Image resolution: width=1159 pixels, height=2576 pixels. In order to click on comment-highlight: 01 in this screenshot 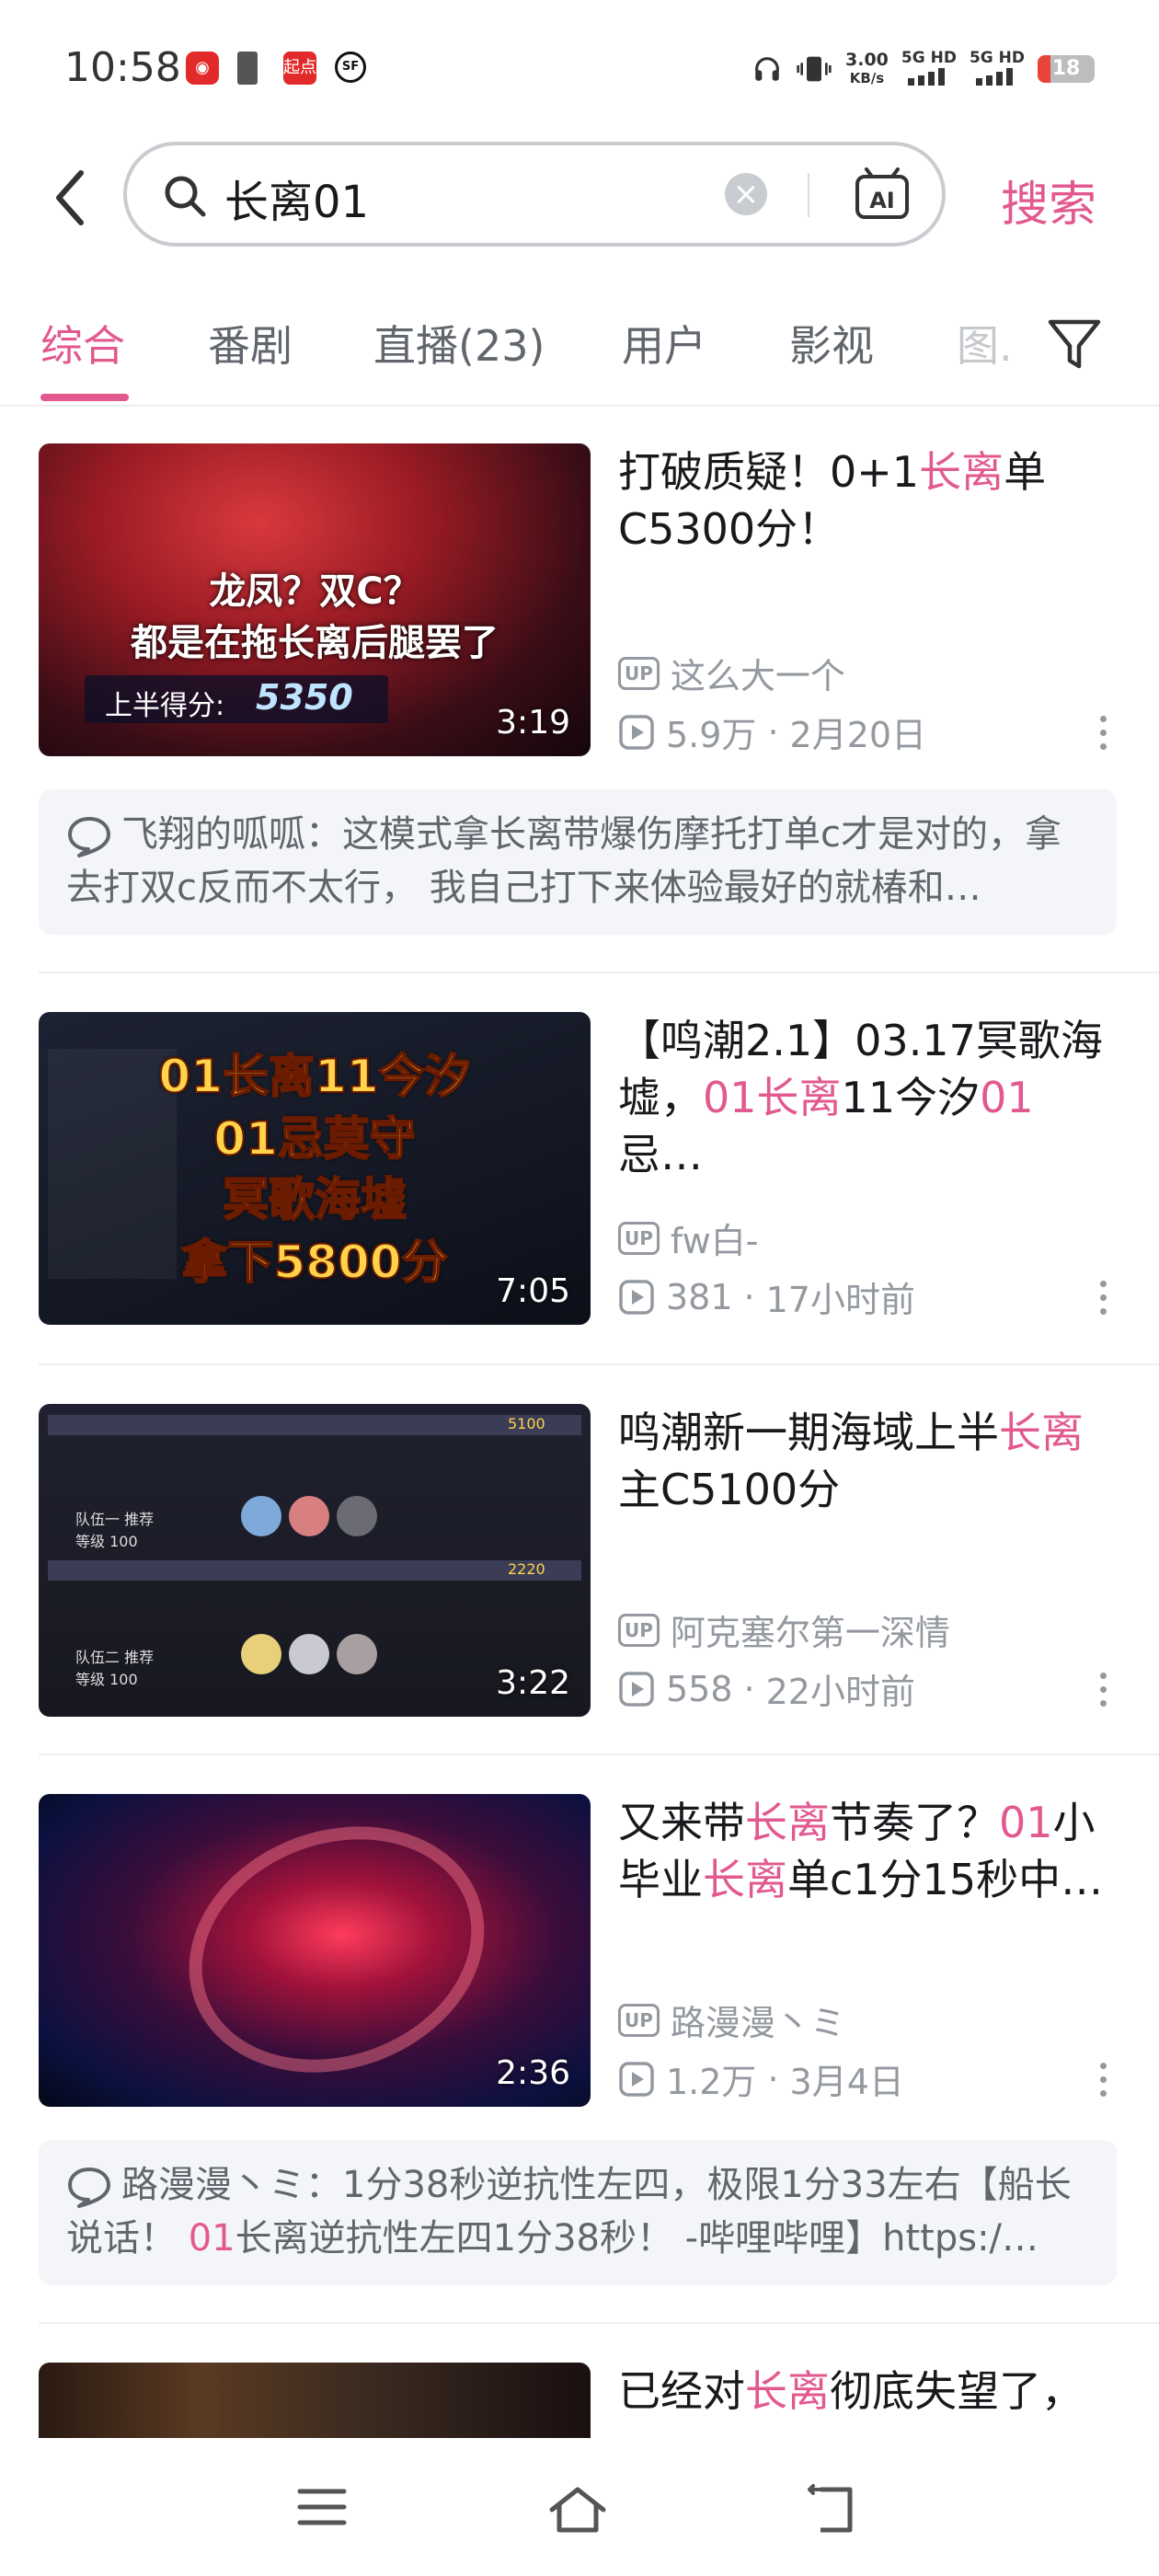, I will do `click(211, 2238)`.